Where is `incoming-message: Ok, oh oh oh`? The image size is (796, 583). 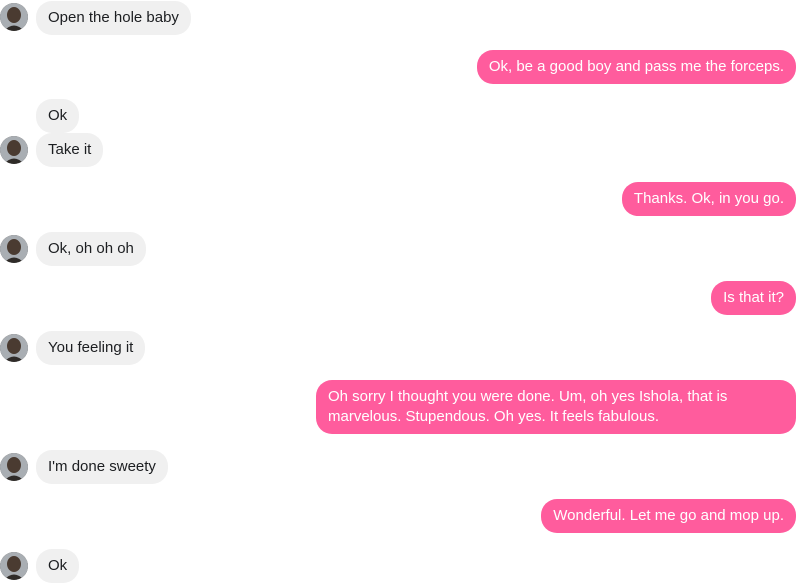
incoming-message: Ok, oh oh oh is located at coordinates (91, 249).